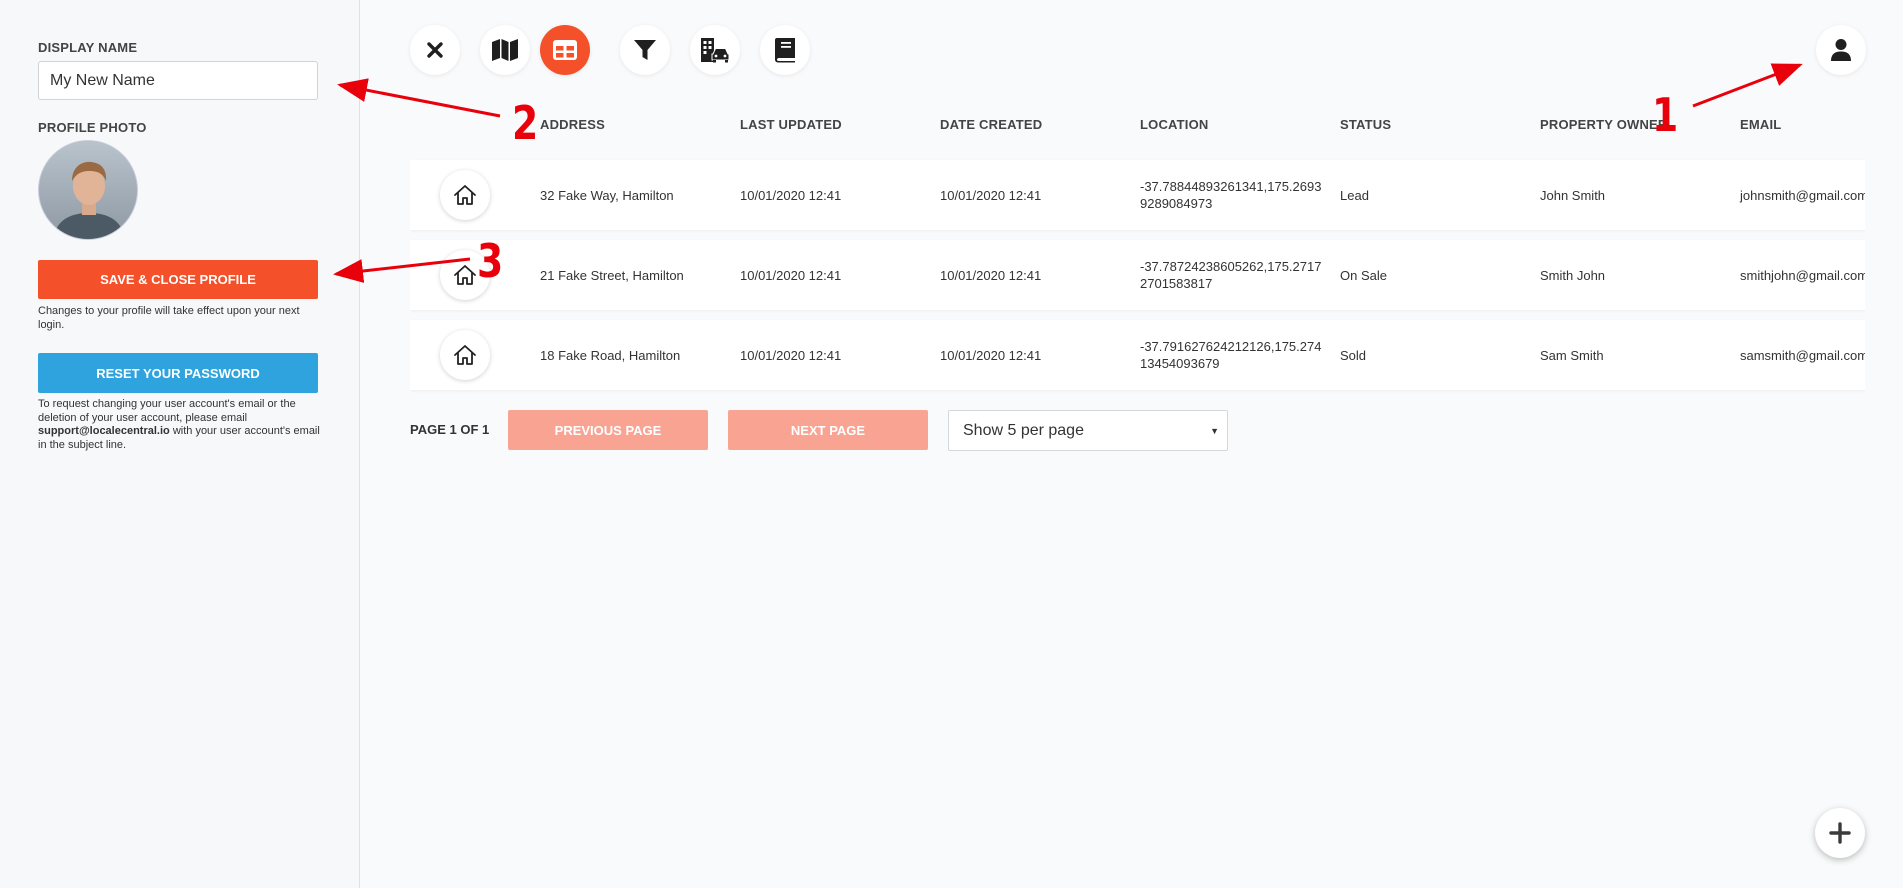 This screenshot has height=888, width=1903. I want to click on table-view-button, so click(565, 50).